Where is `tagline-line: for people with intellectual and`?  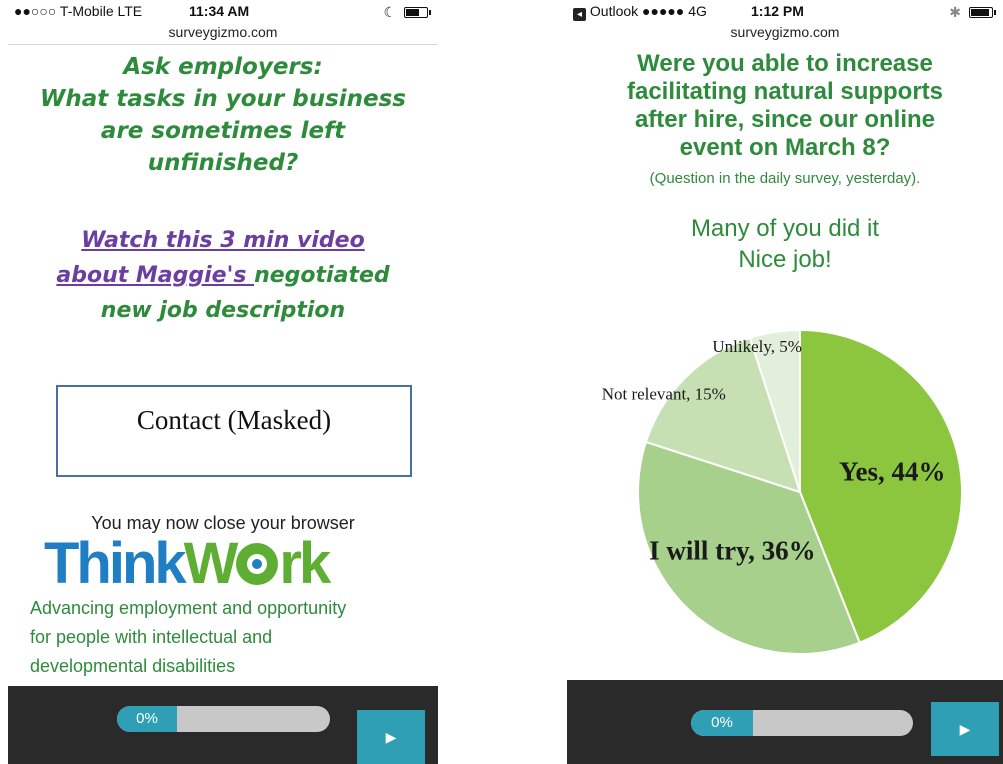 tagline-line: for people with intellectual and is located at coordinates (151, 637).